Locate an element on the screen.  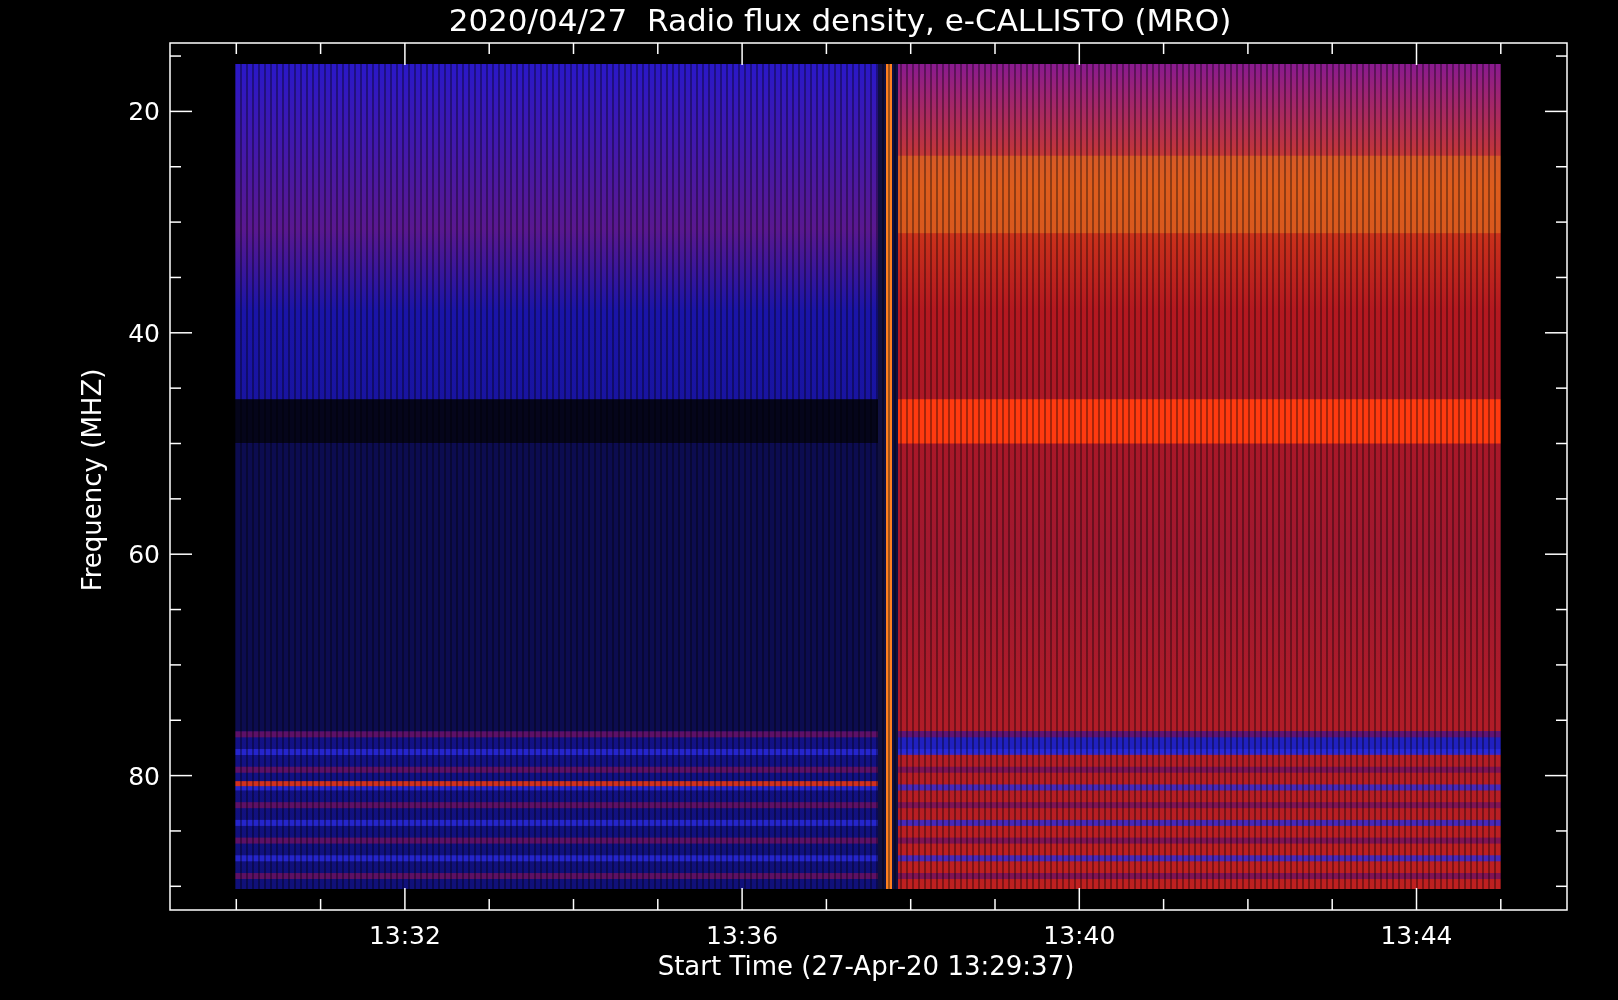
x-axis-label: Start Time (27-Apr-20 13:29:37) is located at coordinates (866, 966).